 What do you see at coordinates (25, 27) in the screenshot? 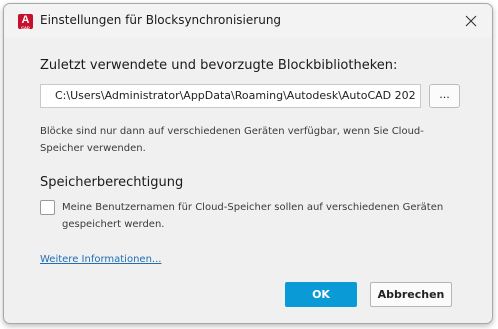
I see `app-icon-caption: CAD` at bounding box center [25, 27].